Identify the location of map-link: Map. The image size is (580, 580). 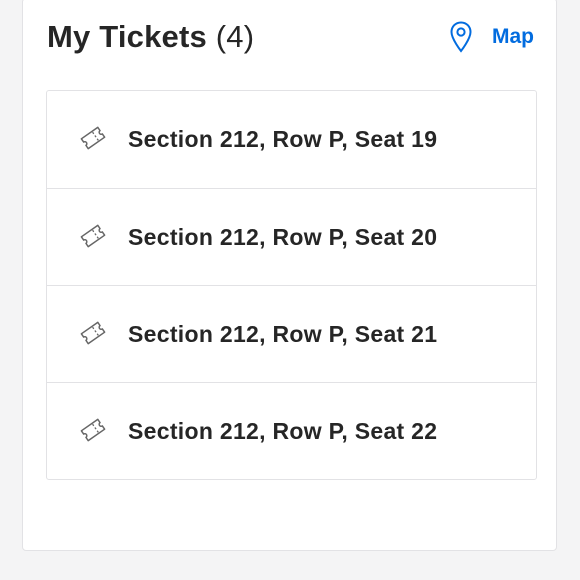
(492, 37).